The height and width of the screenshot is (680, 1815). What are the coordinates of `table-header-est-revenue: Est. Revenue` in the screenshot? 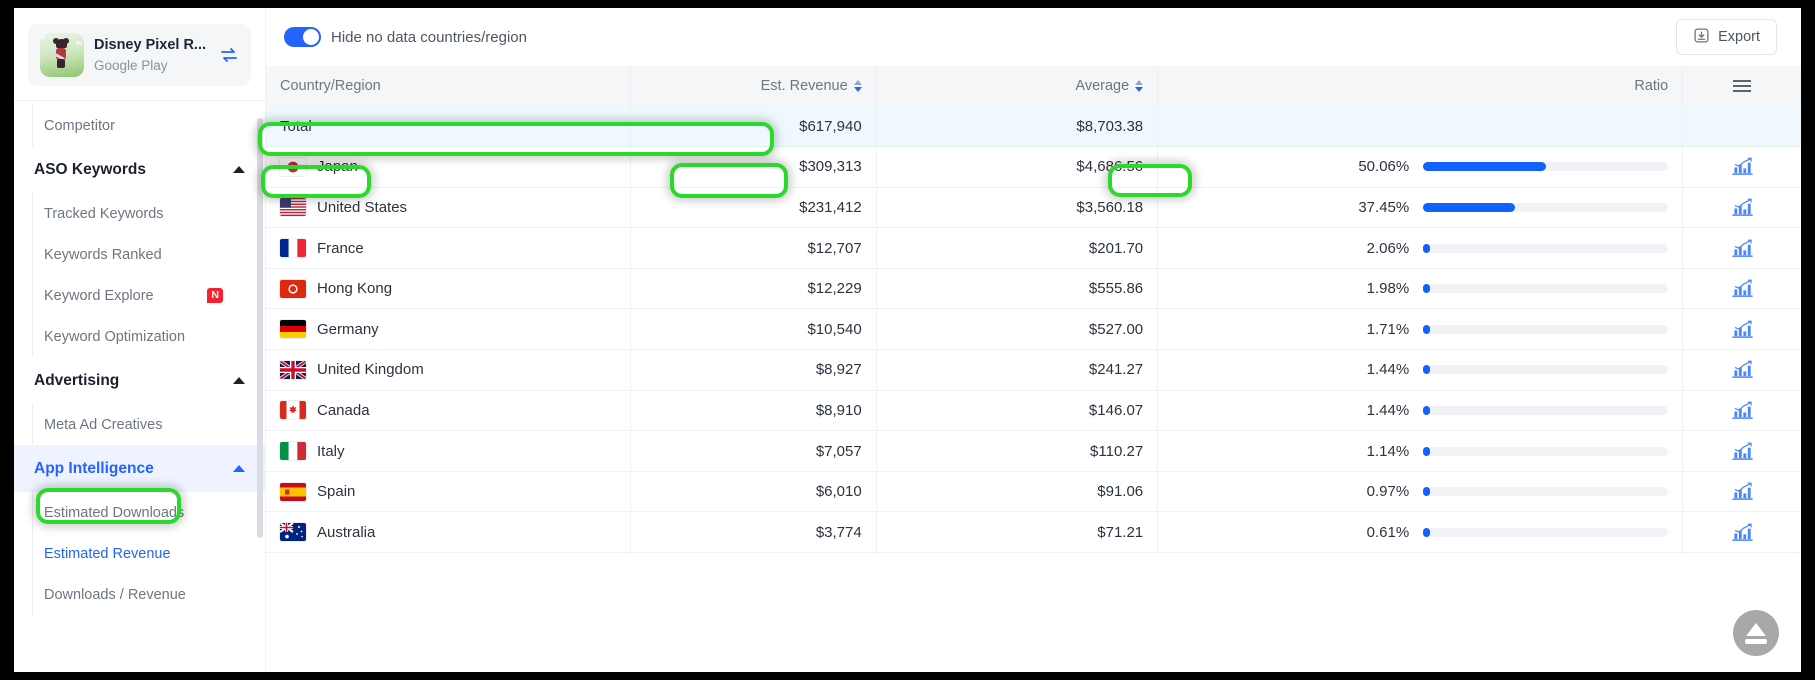 It's located at (753, 86).